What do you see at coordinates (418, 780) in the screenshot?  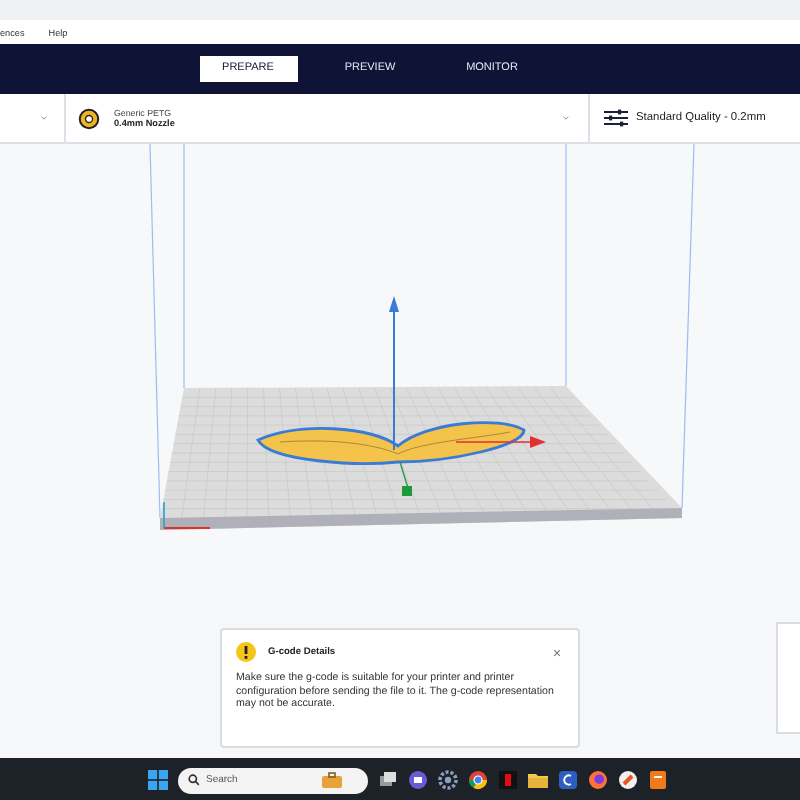 I see `chat-bubble-icon` at bounding box center [418, 780].